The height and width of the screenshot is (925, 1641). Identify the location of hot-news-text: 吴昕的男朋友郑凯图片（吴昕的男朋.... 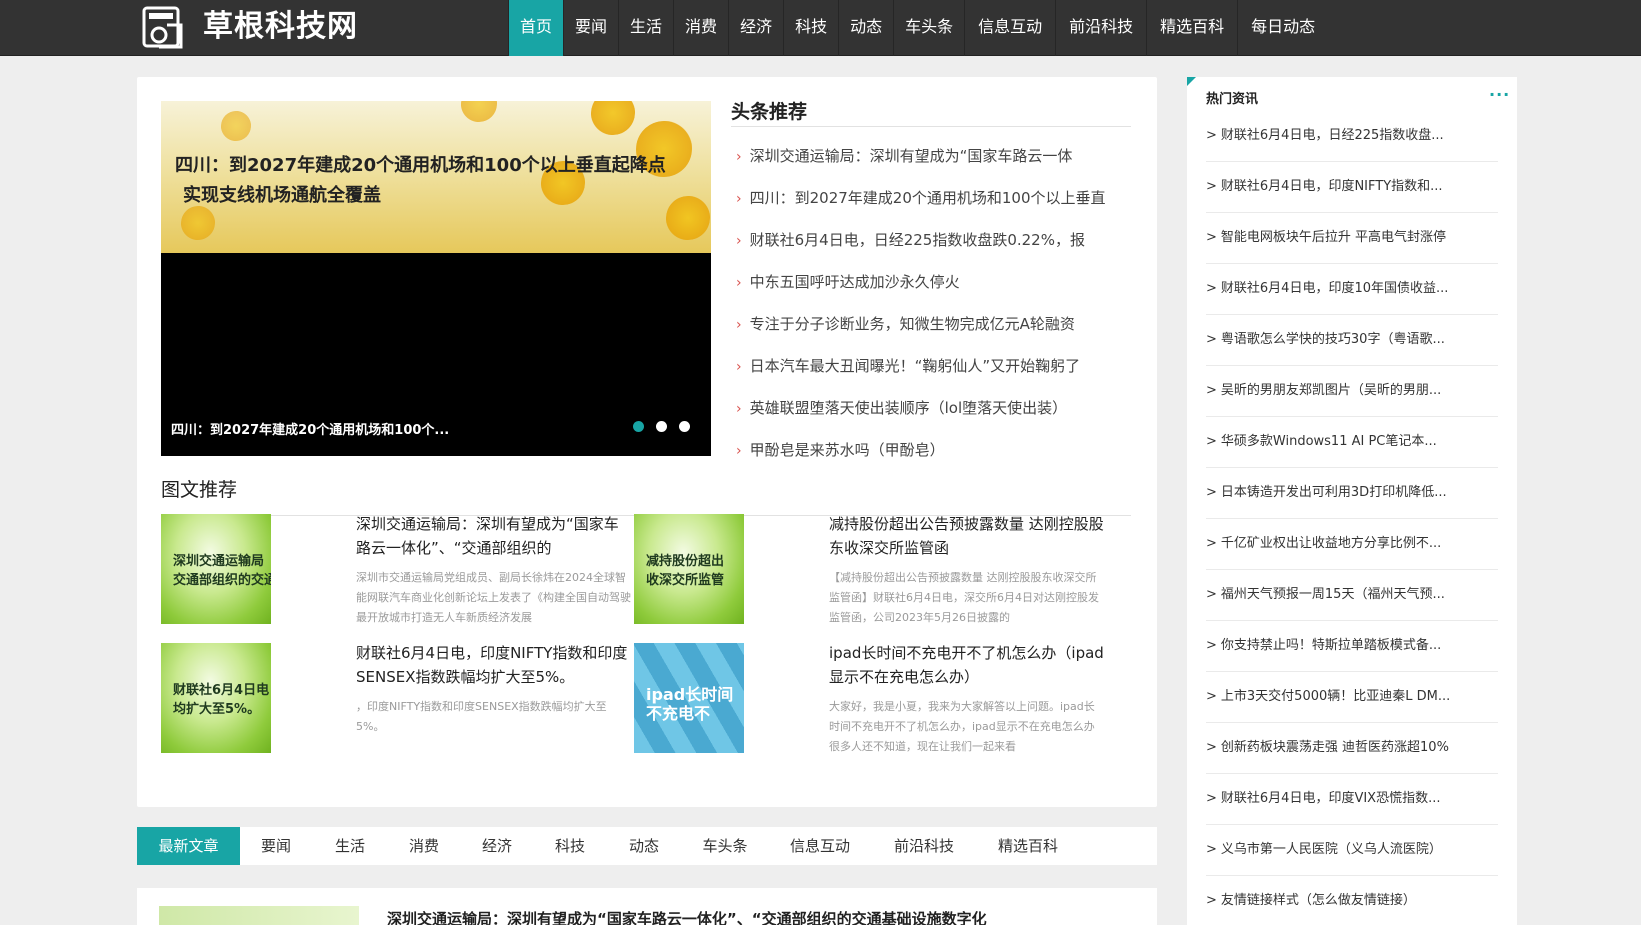
(1331, 390).